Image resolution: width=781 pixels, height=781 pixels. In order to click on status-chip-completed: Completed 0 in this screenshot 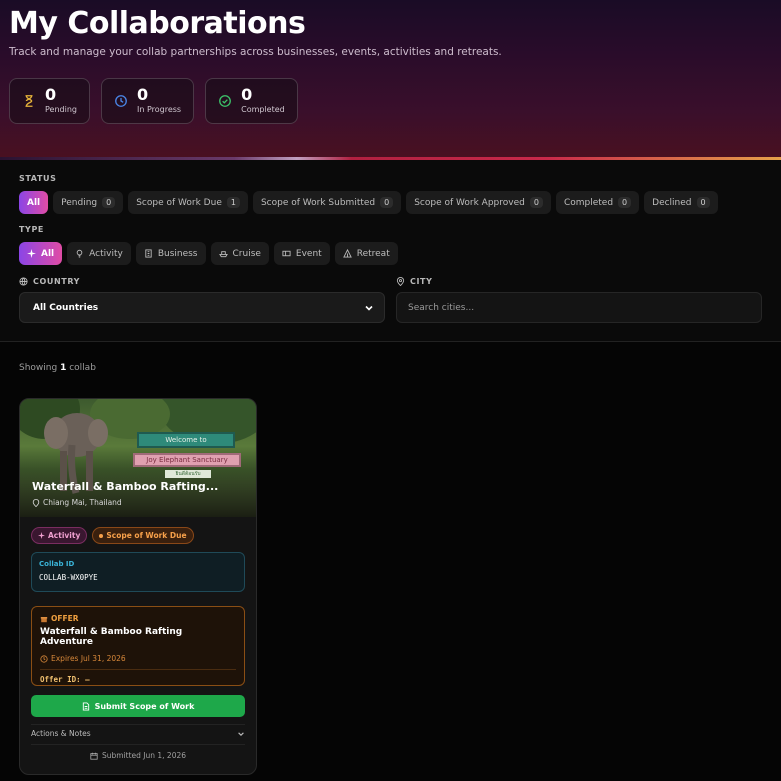, I will do `click(597, 202)`.